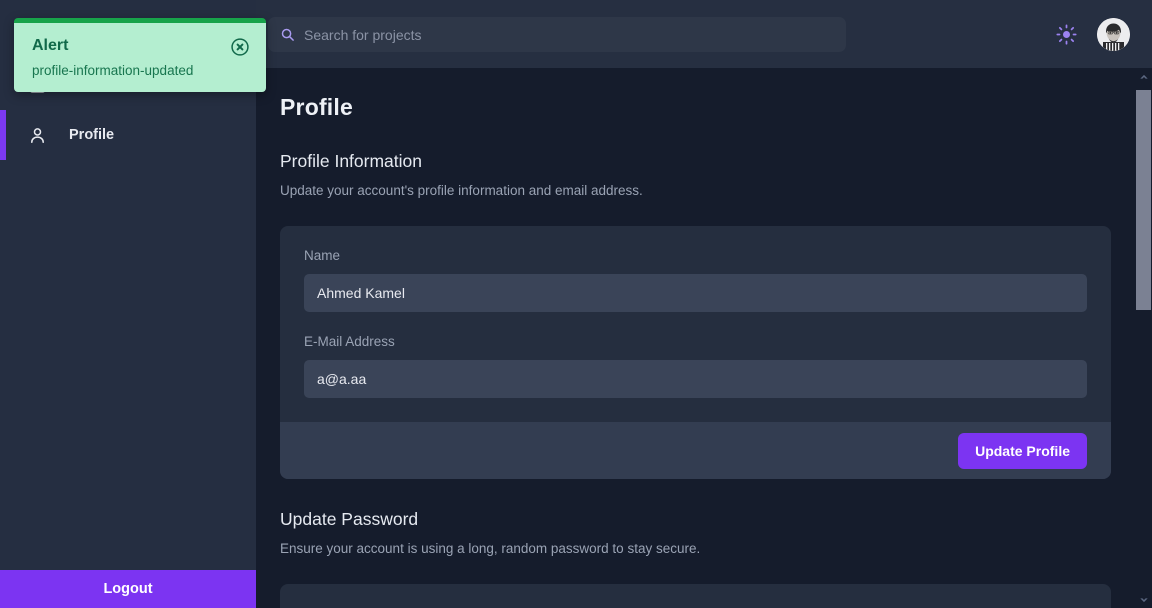  What do you see at coordinates (316, 107) in the screenshot?
I see `page-title: Profile` at bounding box center [316, 107].